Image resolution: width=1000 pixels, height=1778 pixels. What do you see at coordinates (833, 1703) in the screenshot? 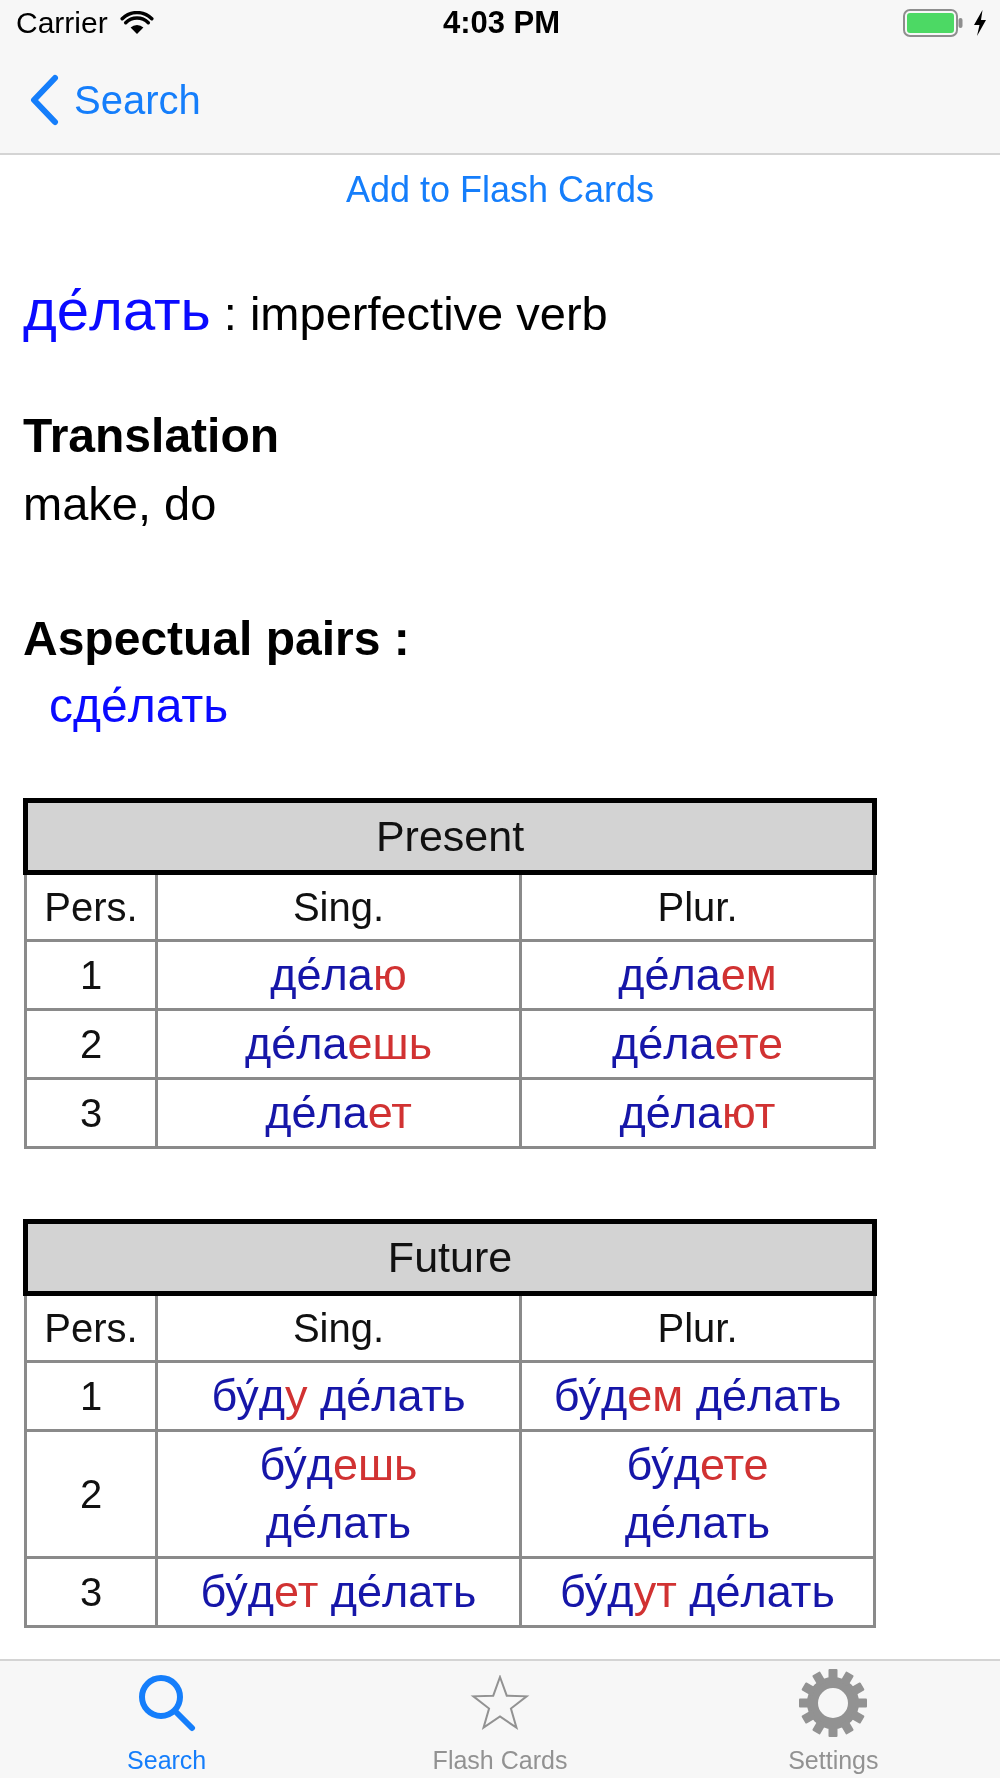
I see `settings-icon` at bounding box center [833, 1703].